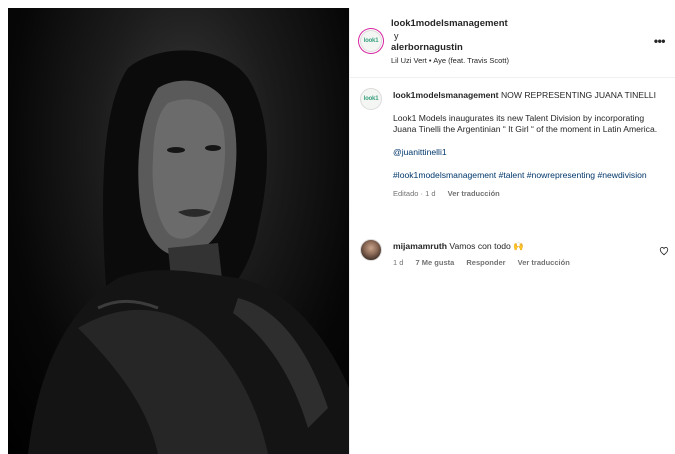  Describe the element at coordinates (474, 193) in the screenshot. I see `caption-translate-button: Ver traducción` at that location.